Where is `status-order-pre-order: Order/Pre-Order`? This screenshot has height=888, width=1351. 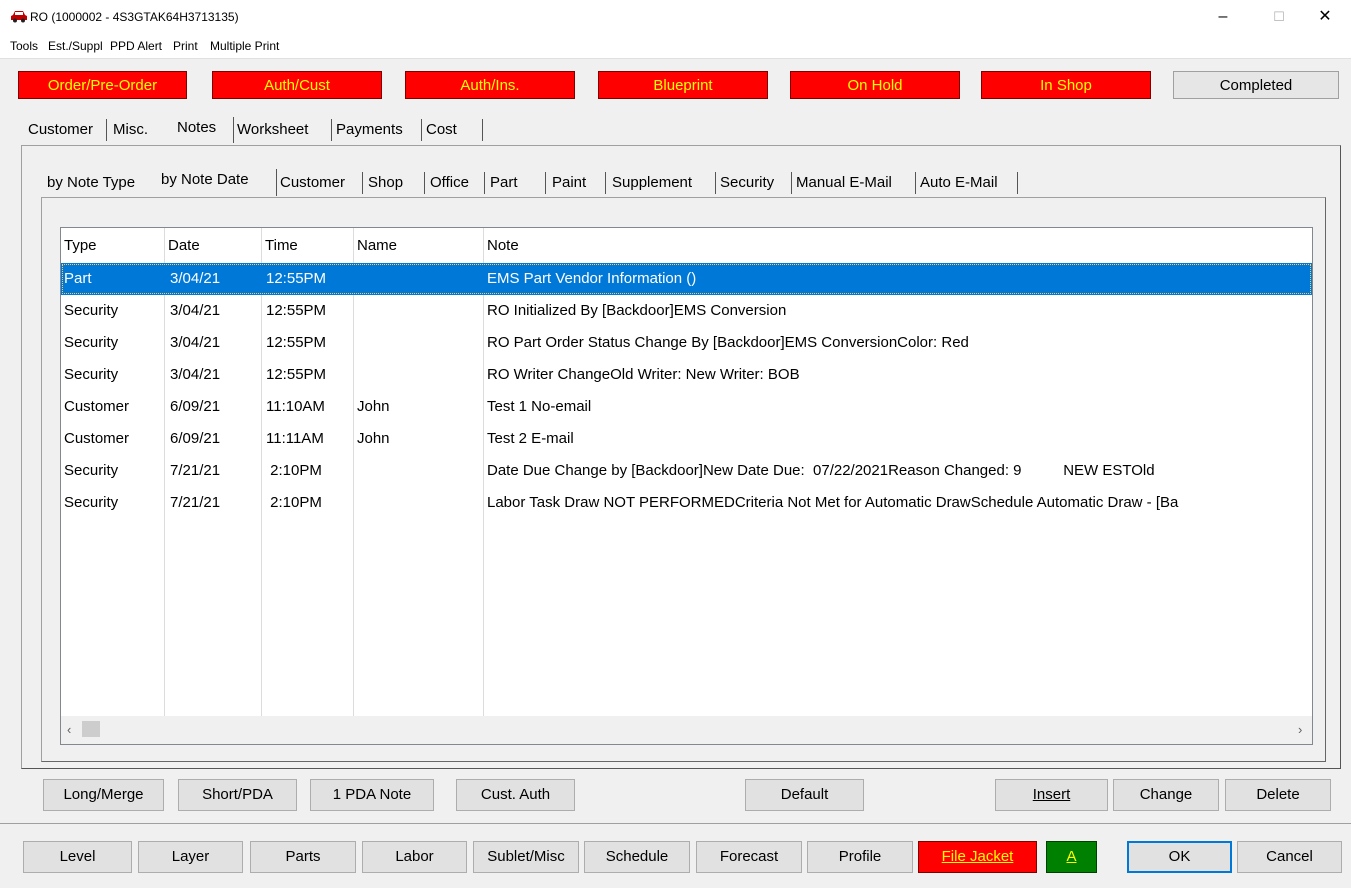
status-order-pre-order: Order/Pre-Order is located at coordinates (102, 85).